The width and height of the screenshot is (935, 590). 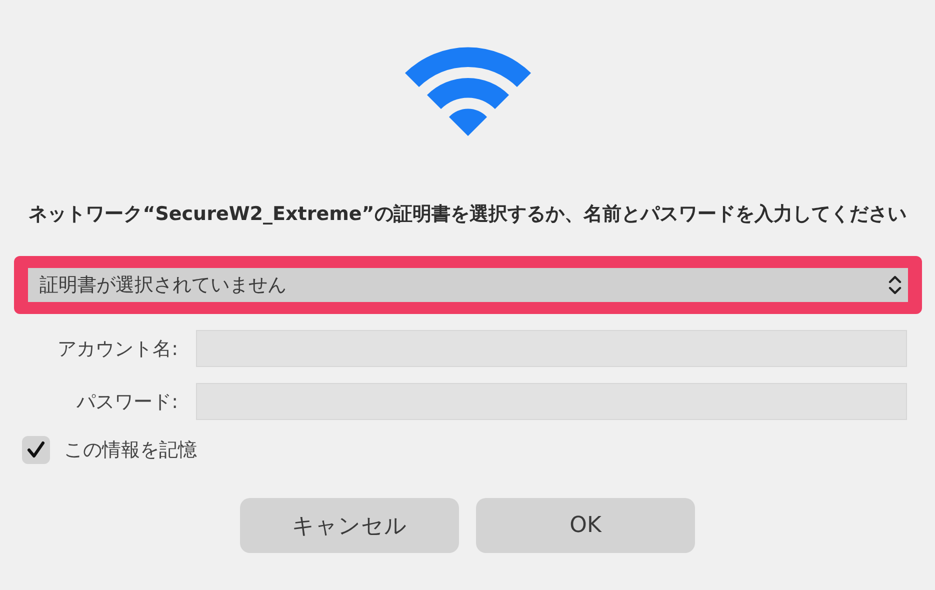 I want to click on checkmark-icon, so click(x=36, y=450).